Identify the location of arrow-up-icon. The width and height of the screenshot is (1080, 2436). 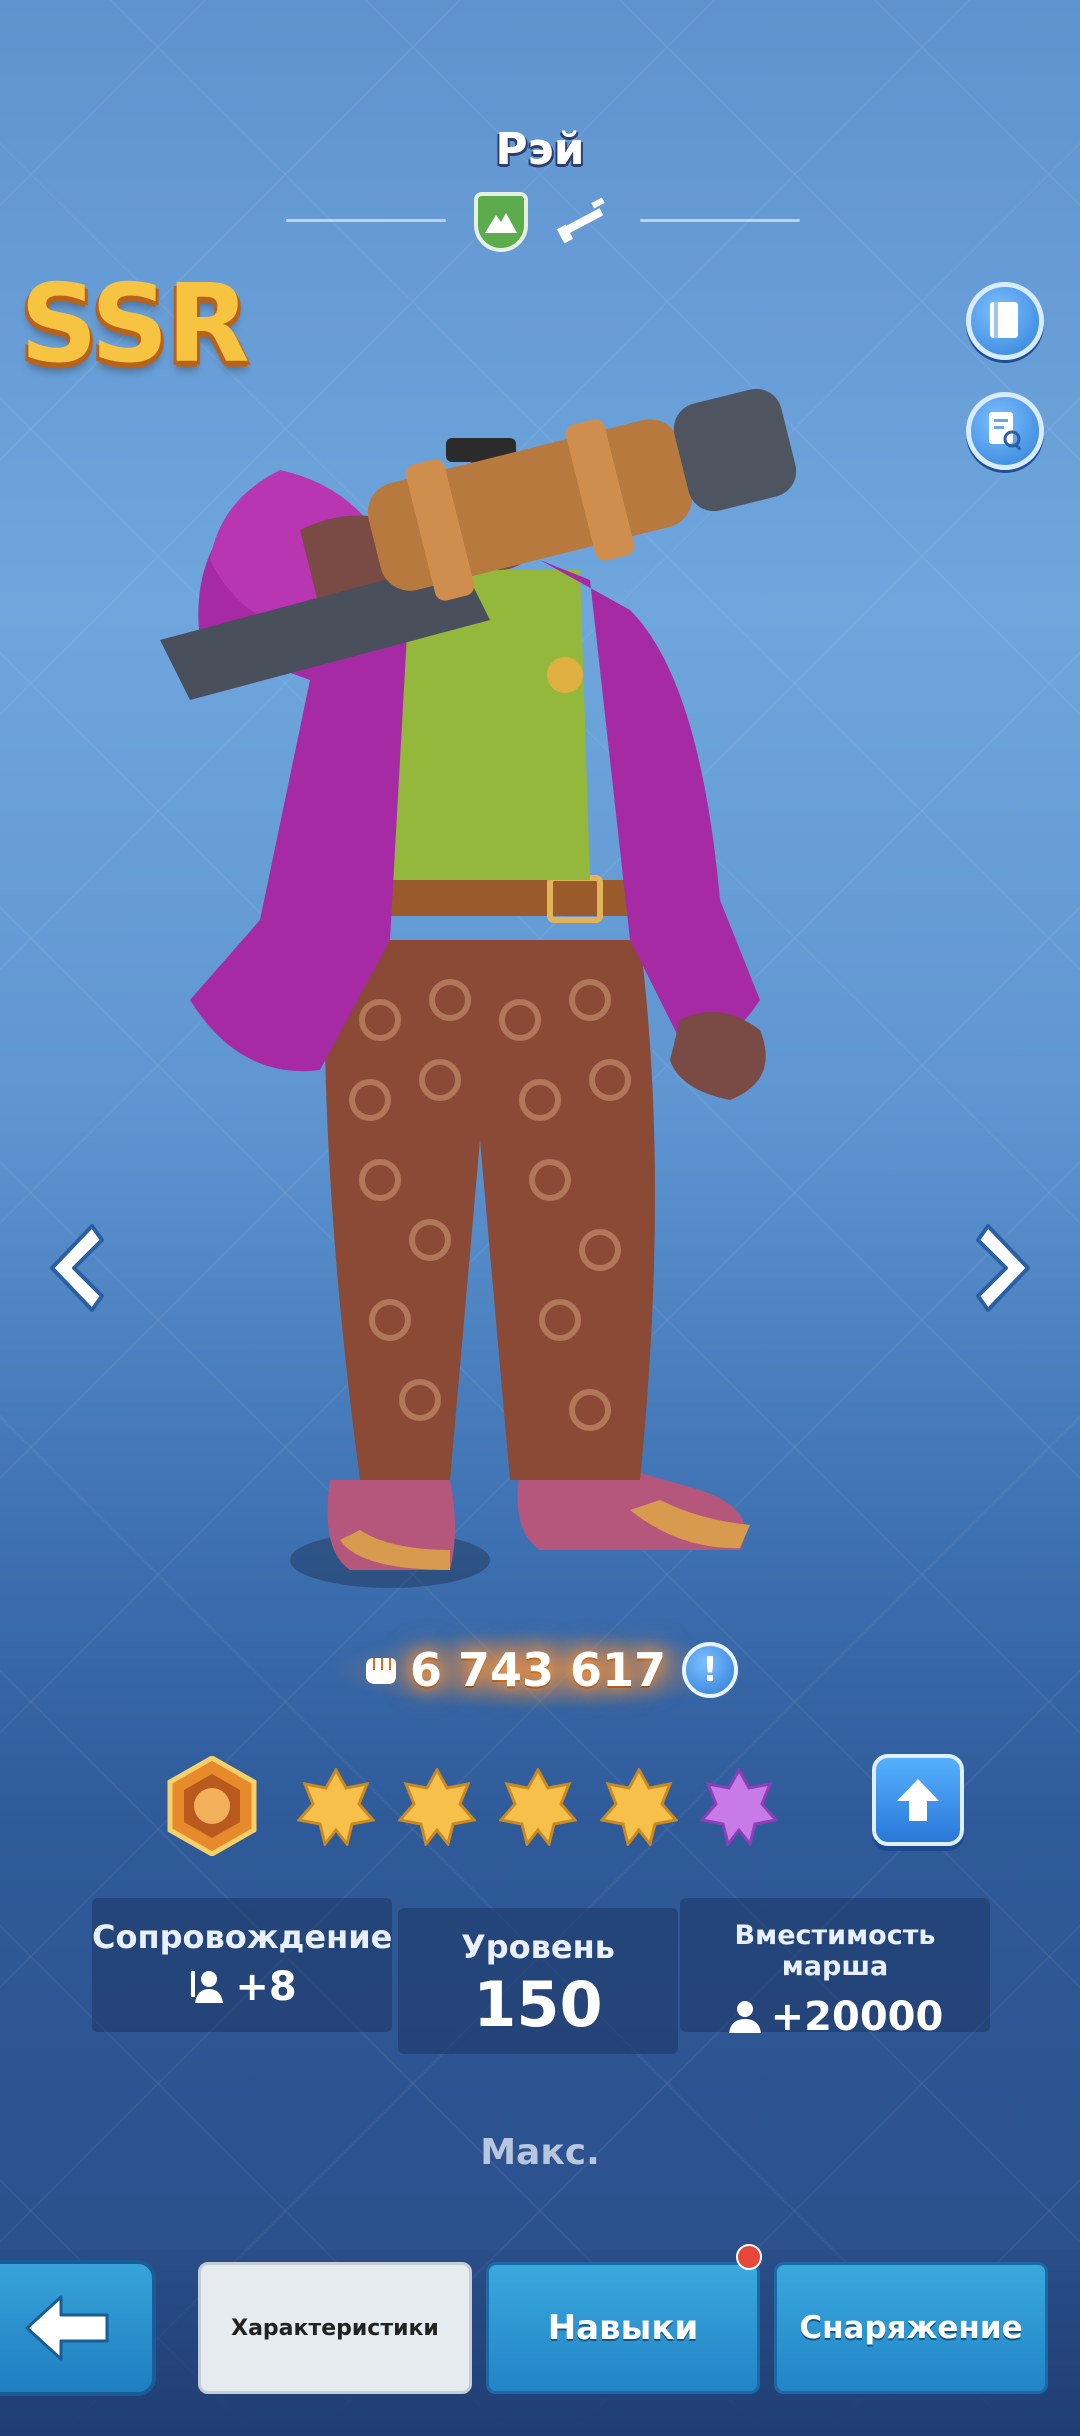
(918, 1800).